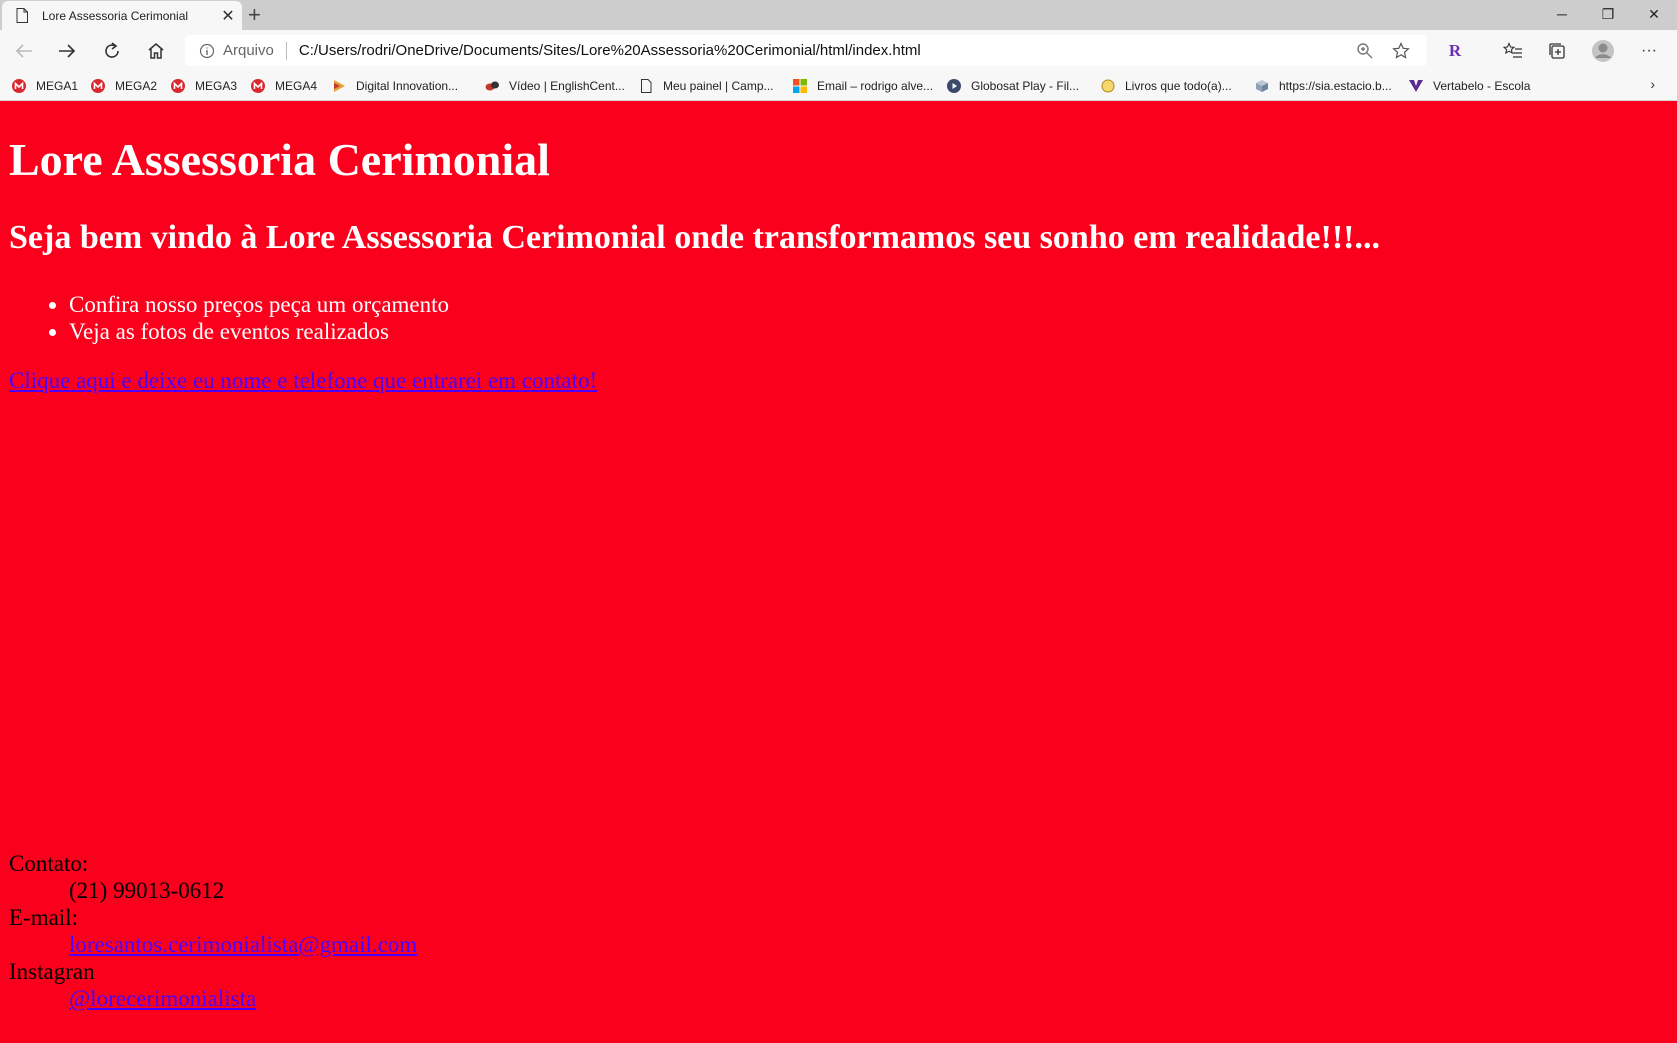 The height and width of the screenshot is (1043, 1677). What do you see at coordinates (296, 86) in the screenshot?
I see `bookmark-label: MEGA4` at bounding box center [296, 86].